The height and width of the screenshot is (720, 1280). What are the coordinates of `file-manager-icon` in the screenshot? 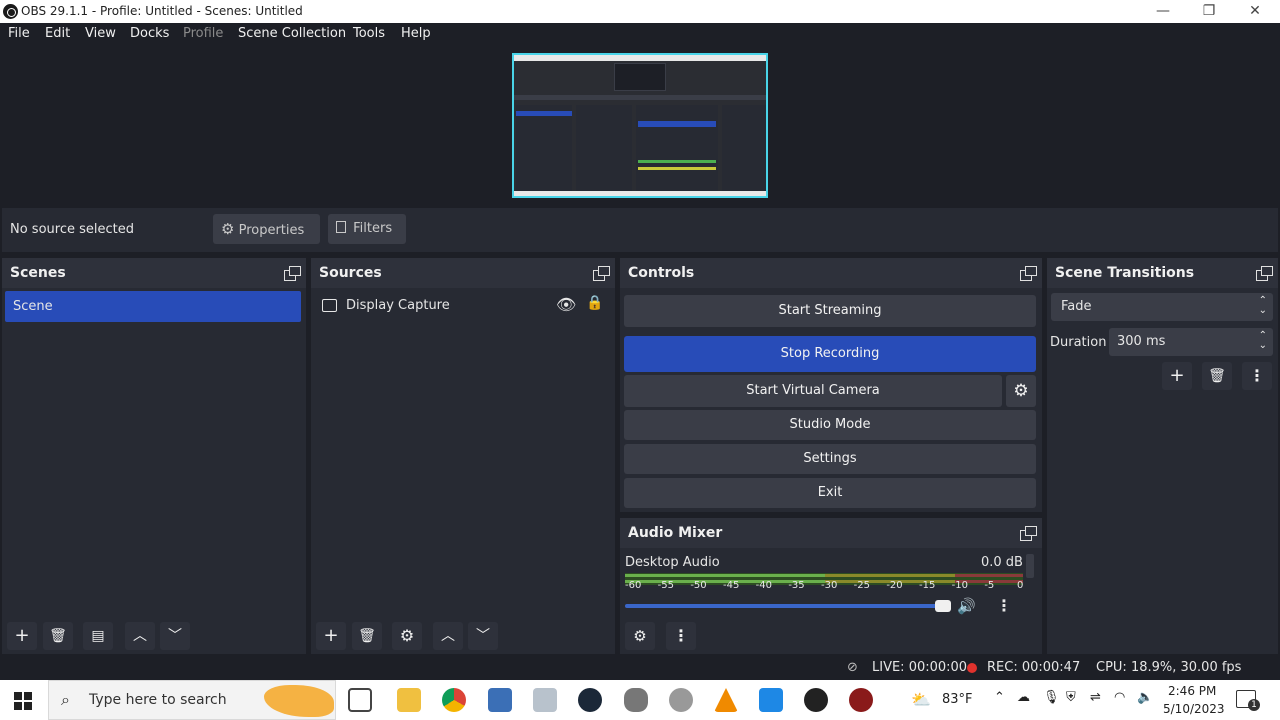 It's located at (545, 700).